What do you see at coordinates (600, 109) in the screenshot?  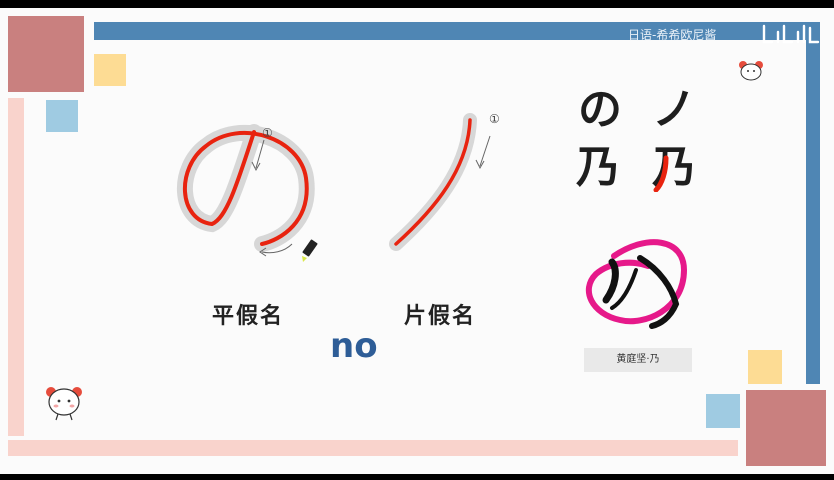 I see `hiragana-char: の` at bounding box center [600, 109].